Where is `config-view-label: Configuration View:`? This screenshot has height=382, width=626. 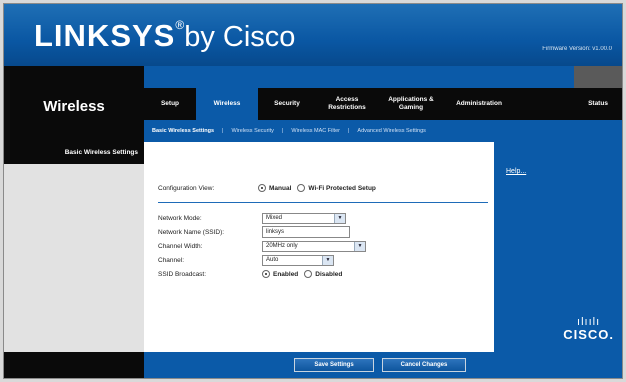 config-view-label: Configuration View: is located at coordinates (186, 188).